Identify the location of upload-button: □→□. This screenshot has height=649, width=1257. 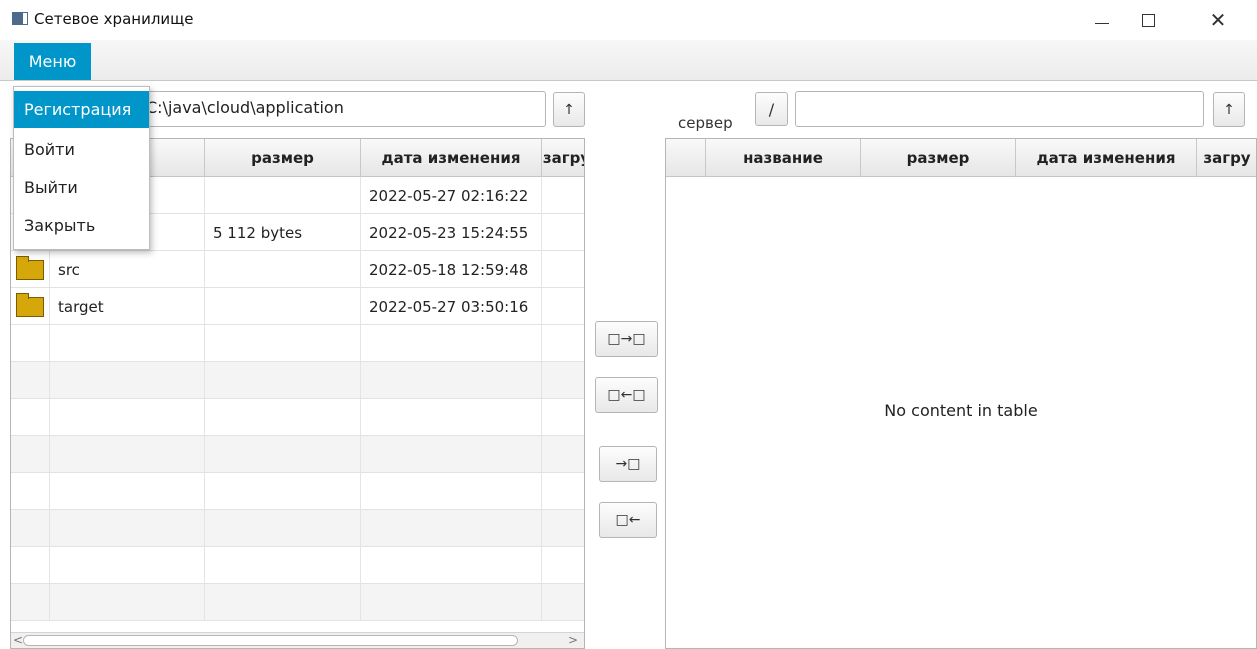
(626, 339).